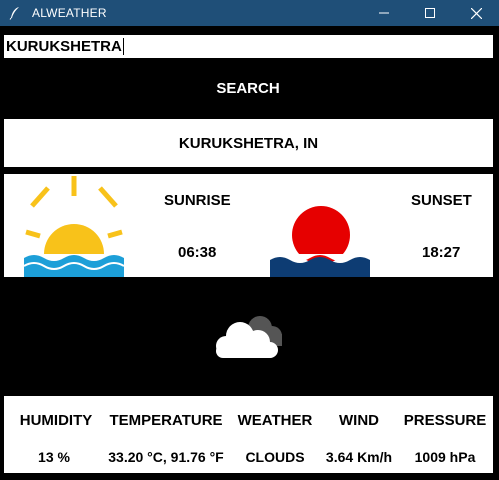 Image resolution: width=499 pixels, height=480 pixels. What do you see at coordinates (69, 13) in the screenshot?
I see `window-title: ALWEATHER` at bounding box center [69, 13].